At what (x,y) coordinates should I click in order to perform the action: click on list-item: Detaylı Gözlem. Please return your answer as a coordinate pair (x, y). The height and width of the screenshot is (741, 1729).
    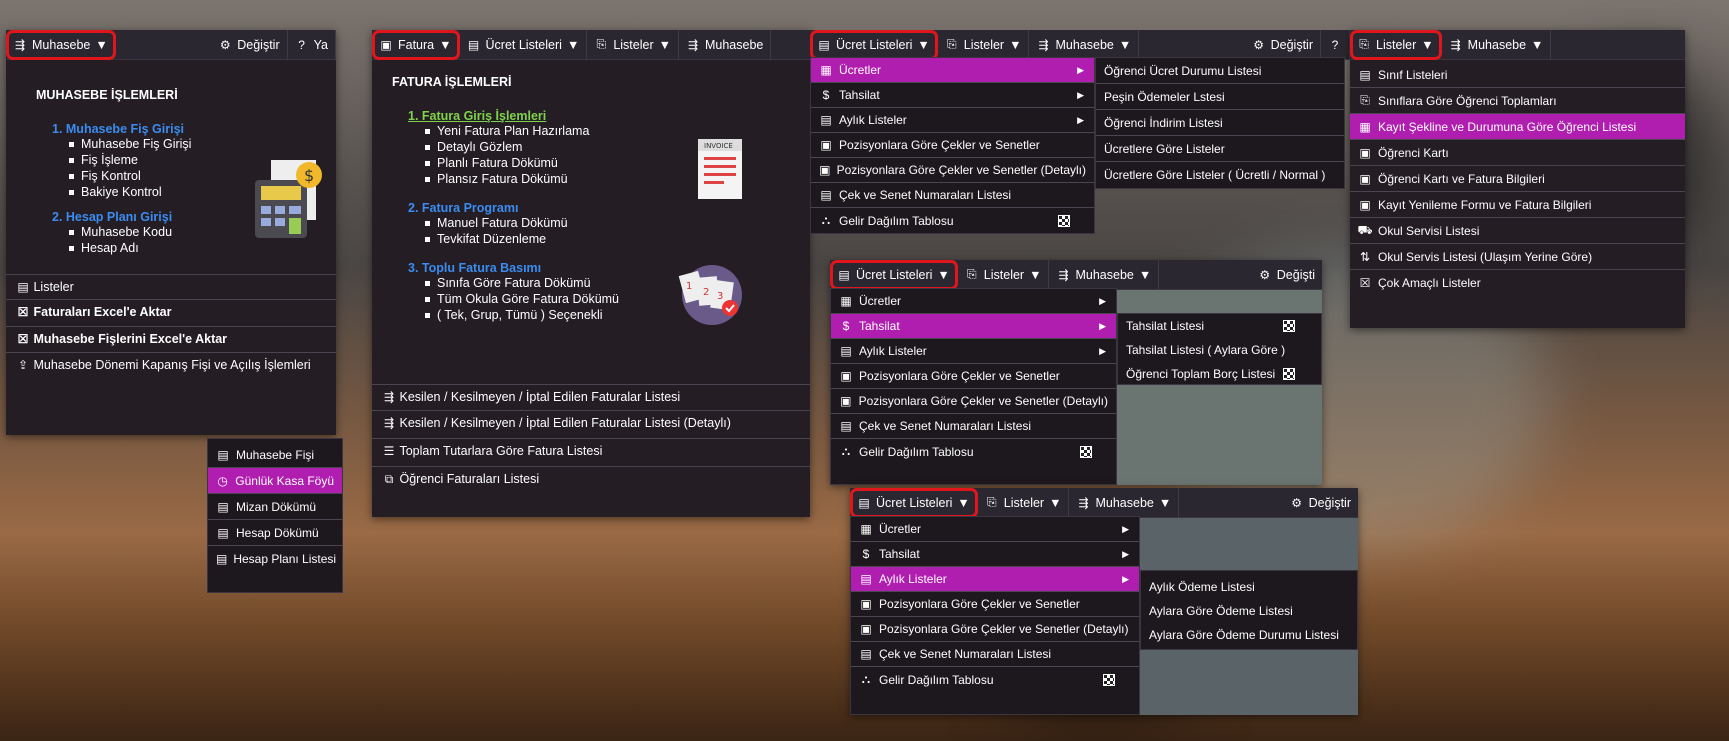
    Looking at the image, I should click on (572, 147).